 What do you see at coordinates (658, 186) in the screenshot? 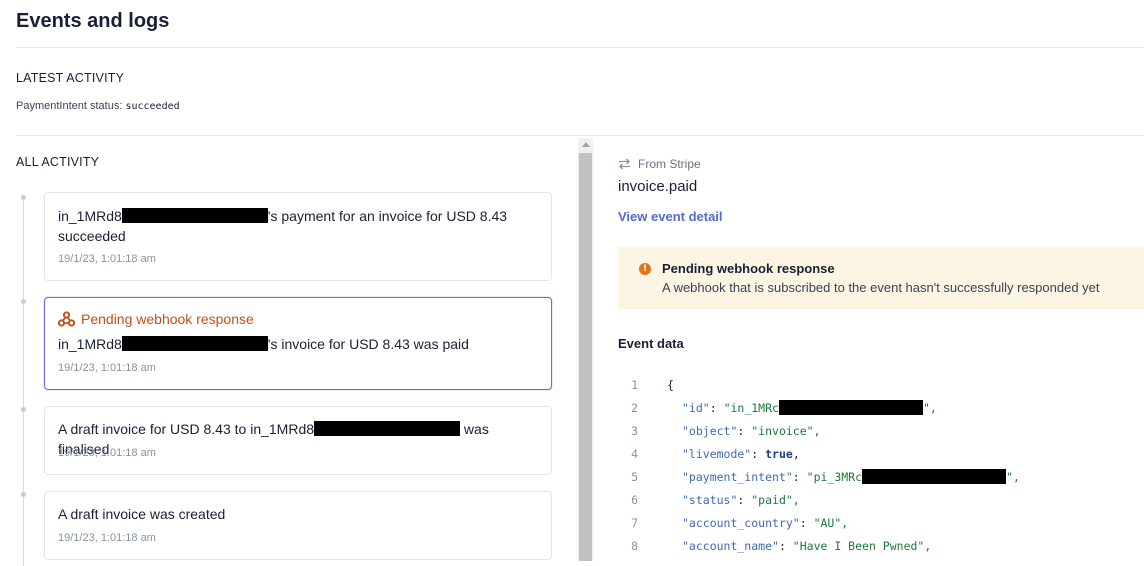
I see `event-type: invoice.paid` at bounding box center [658, 186].